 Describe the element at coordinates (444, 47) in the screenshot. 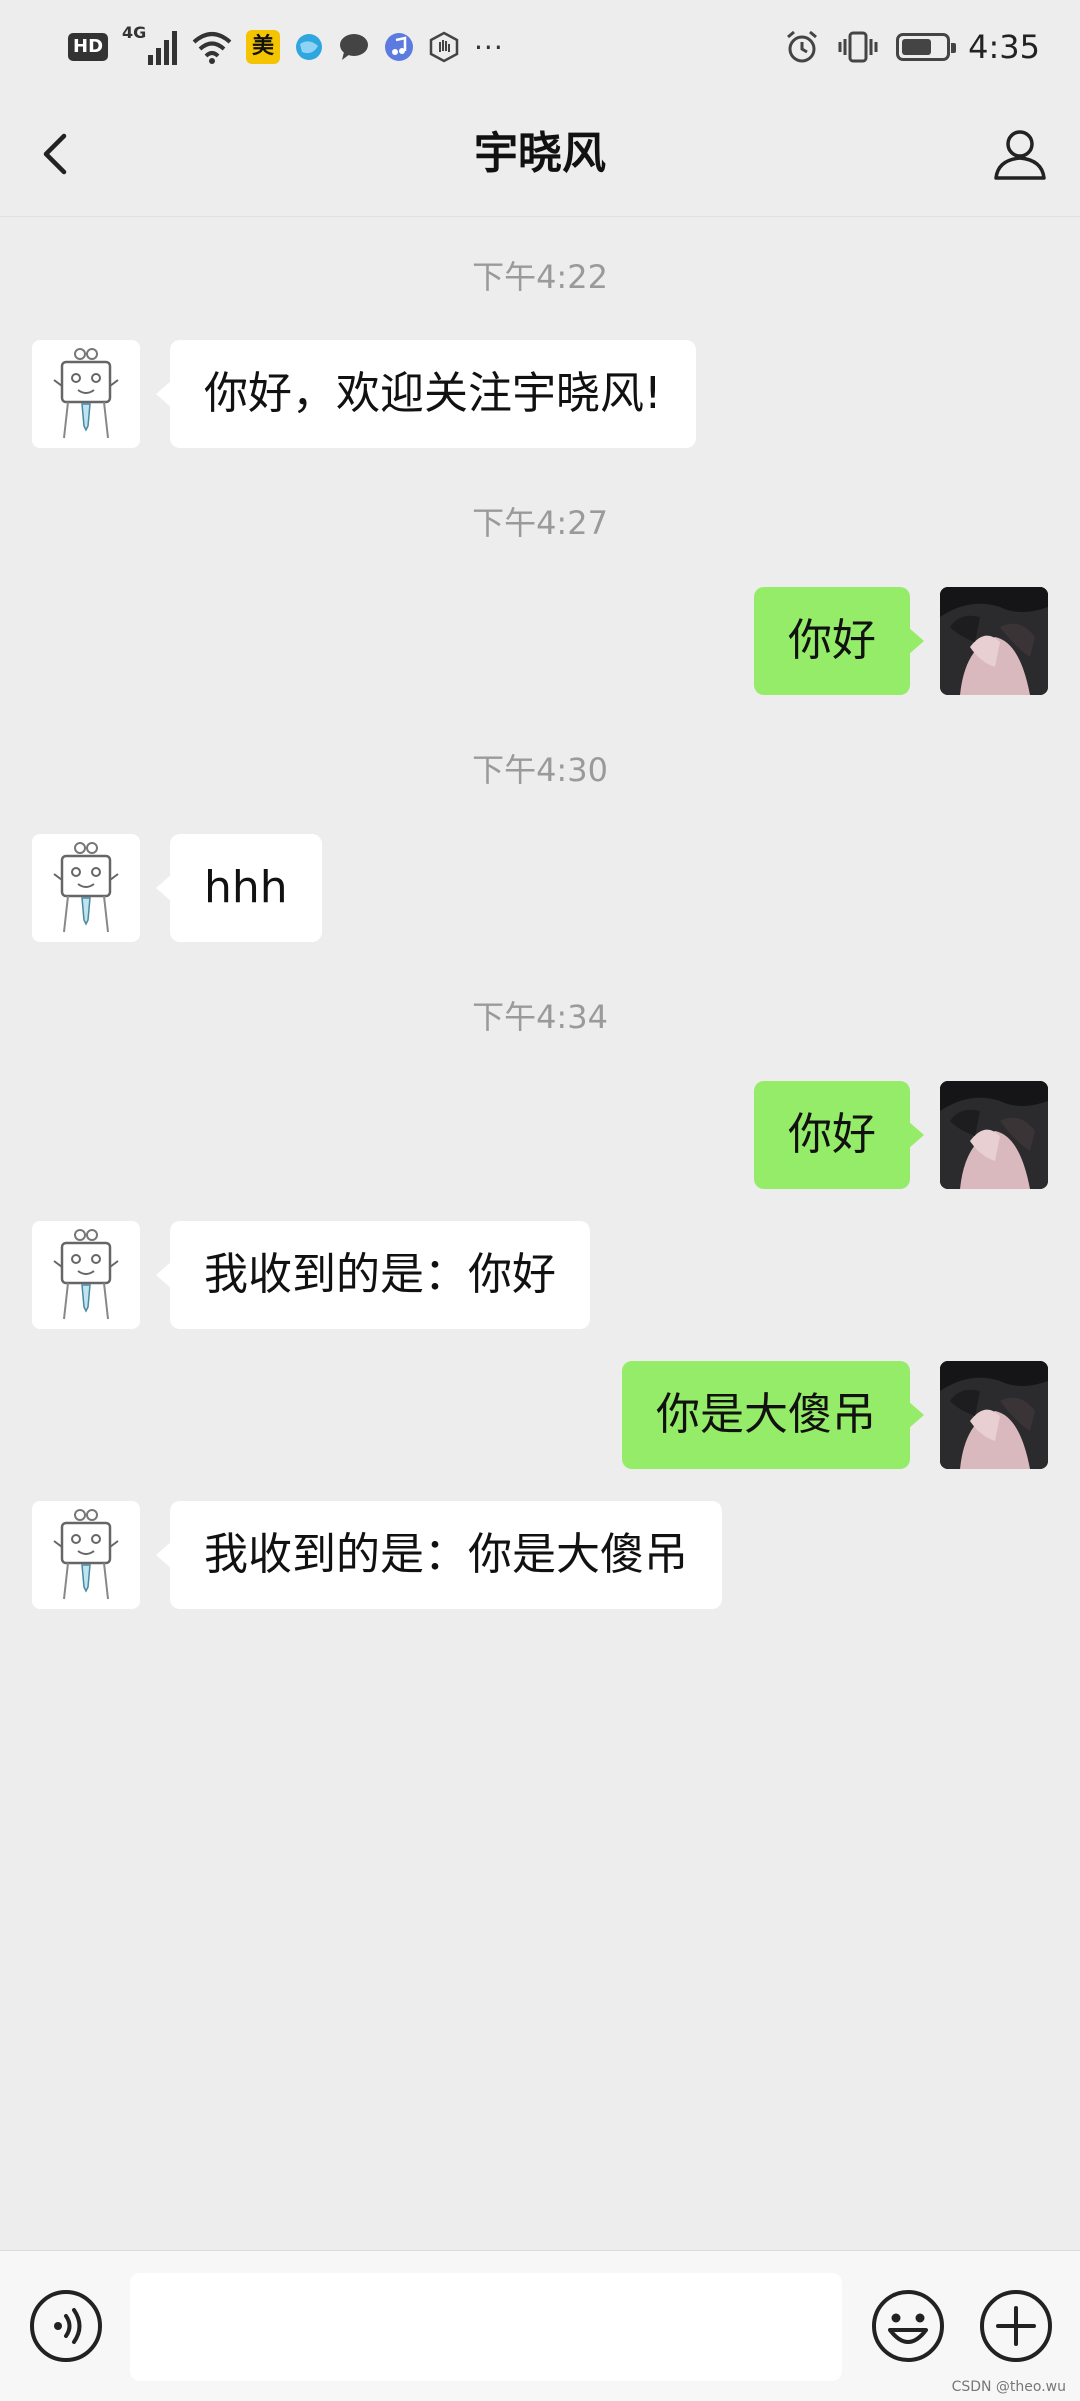

I see `hand-app-icon` at that location.